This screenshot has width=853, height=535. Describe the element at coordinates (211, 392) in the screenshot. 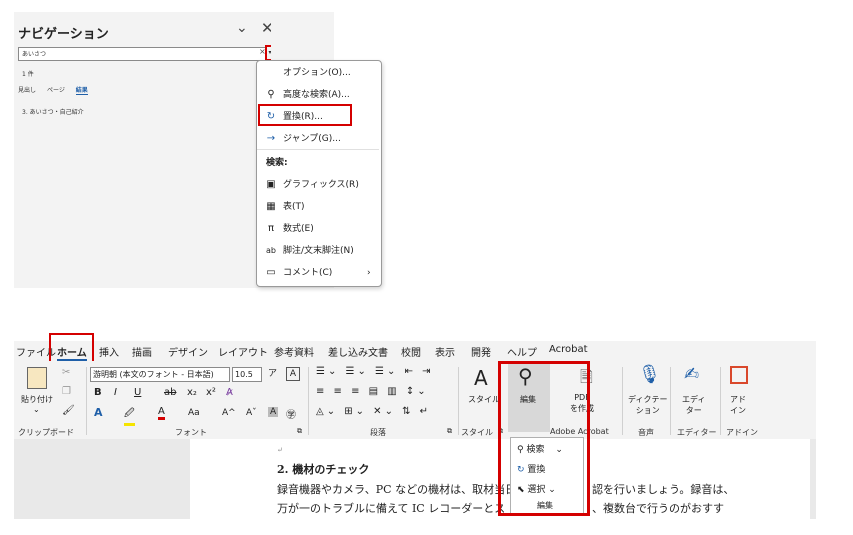

I see `superscript-button: x²` at that location.